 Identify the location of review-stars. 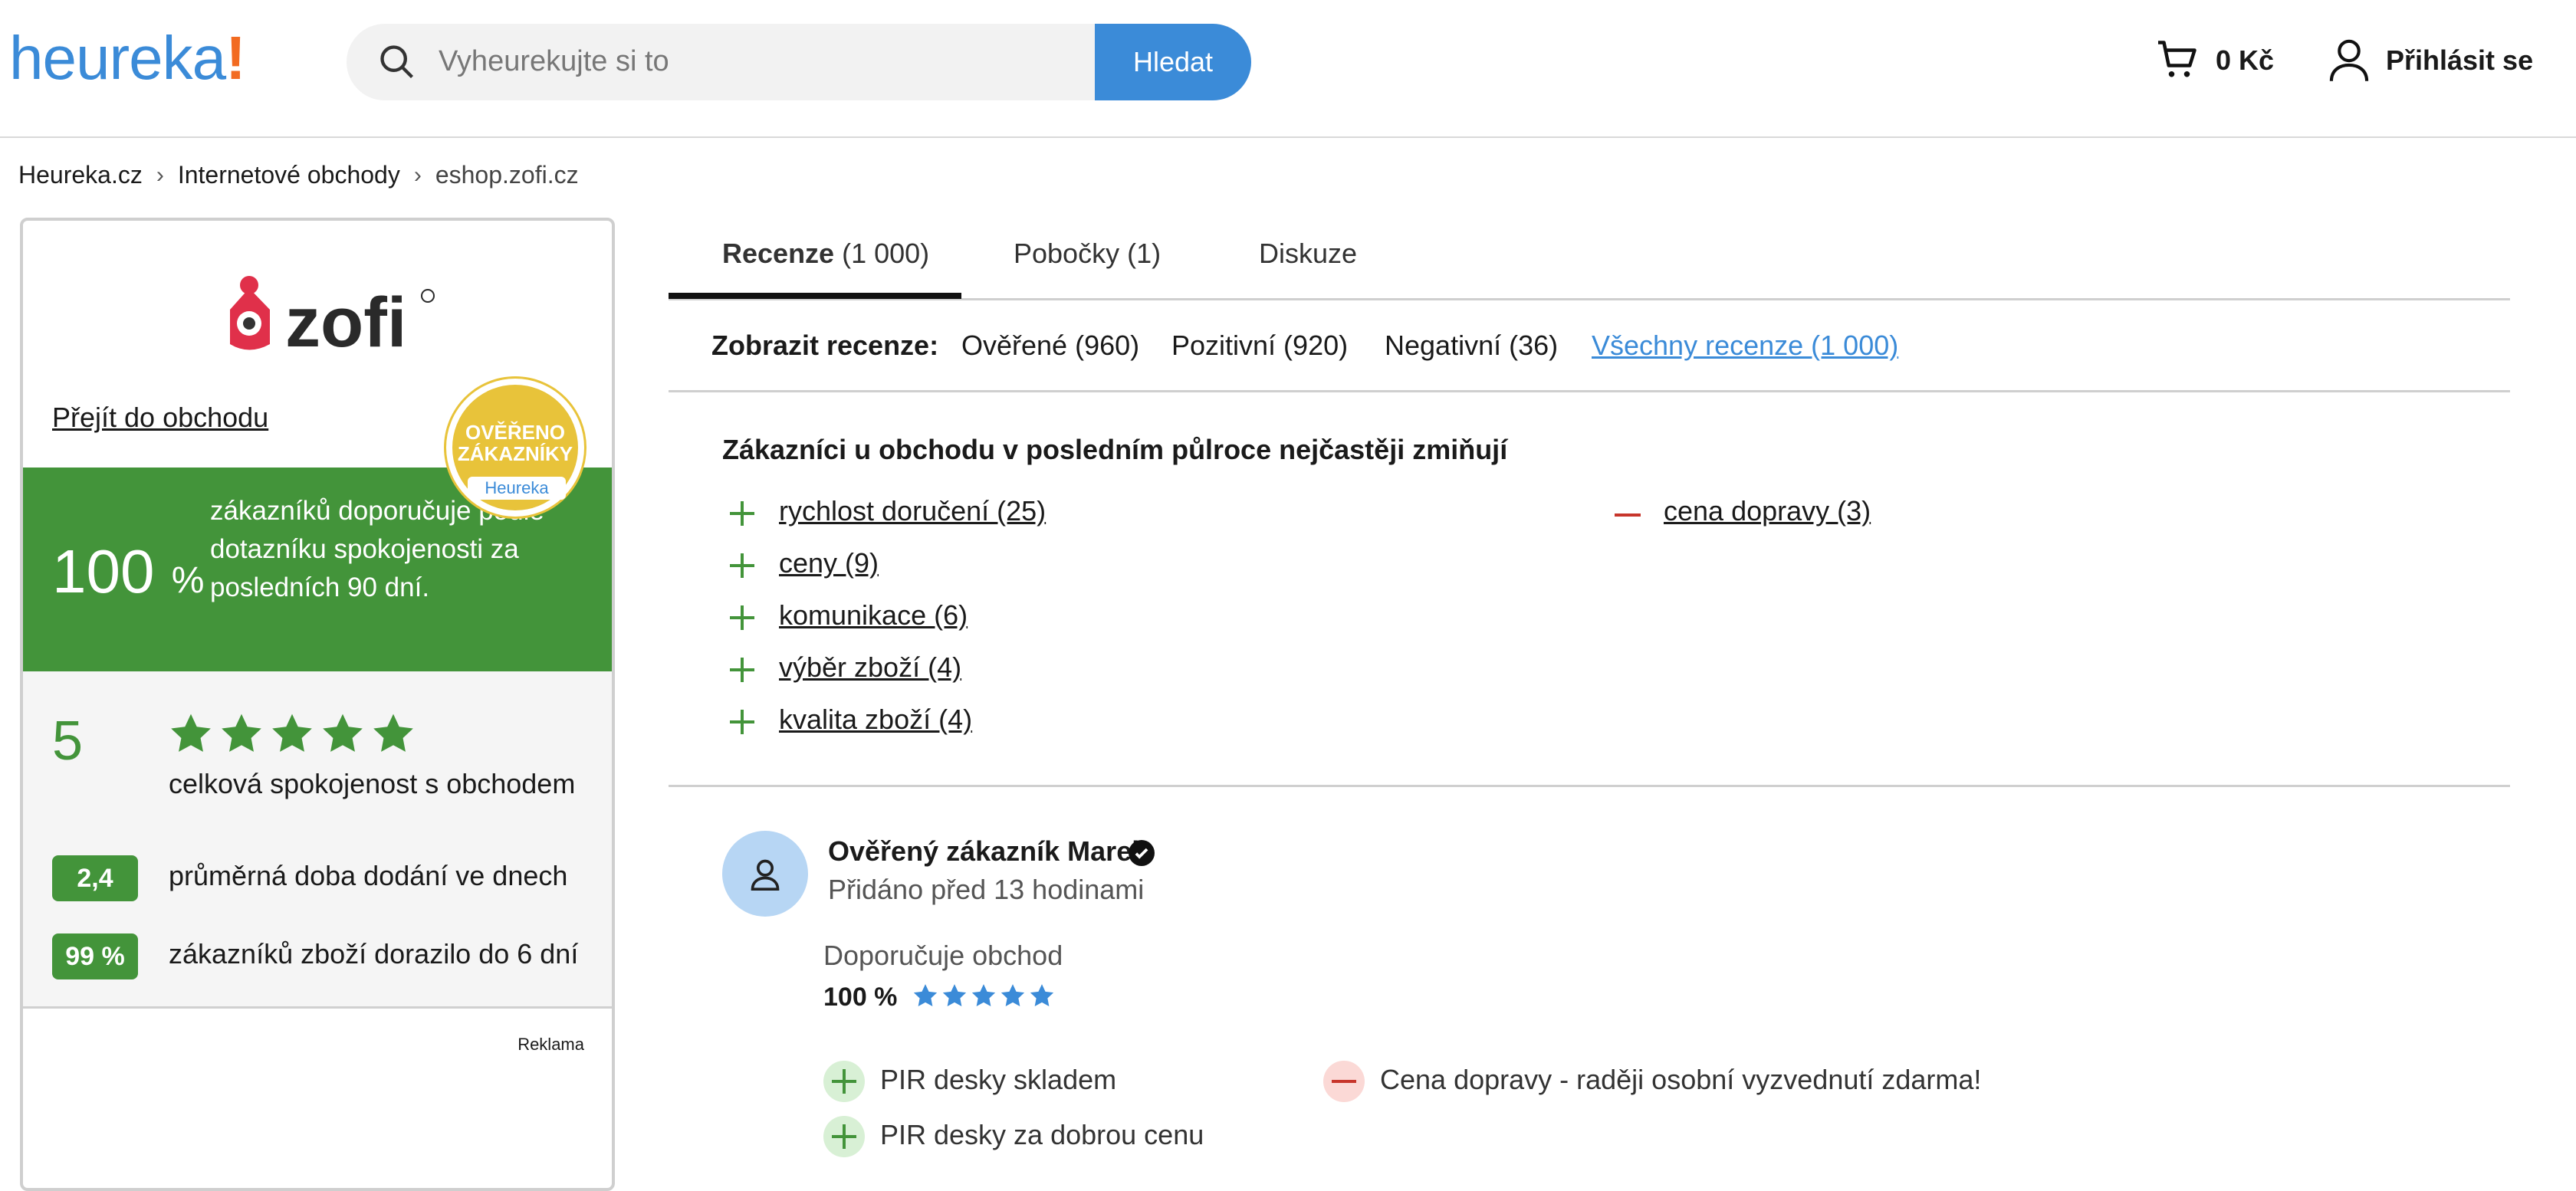
(984, 996).